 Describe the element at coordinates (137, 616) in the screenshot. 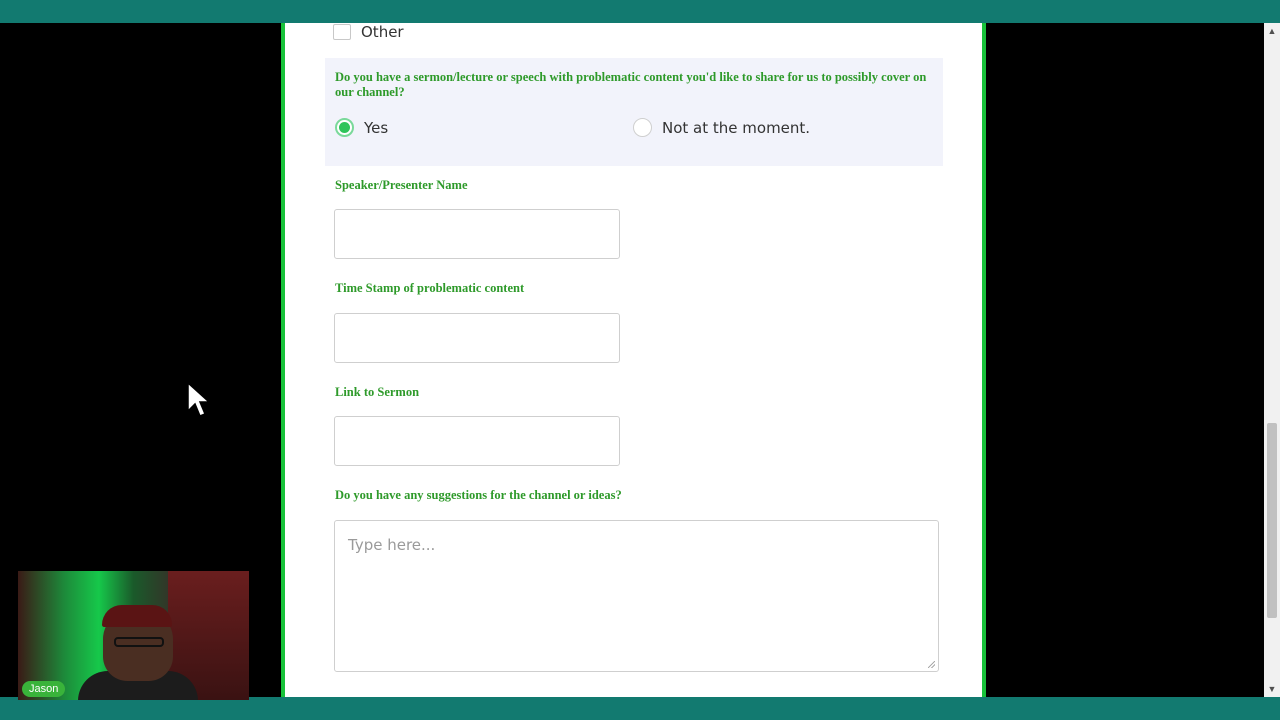

I see `webcam-person-cap` at that location.